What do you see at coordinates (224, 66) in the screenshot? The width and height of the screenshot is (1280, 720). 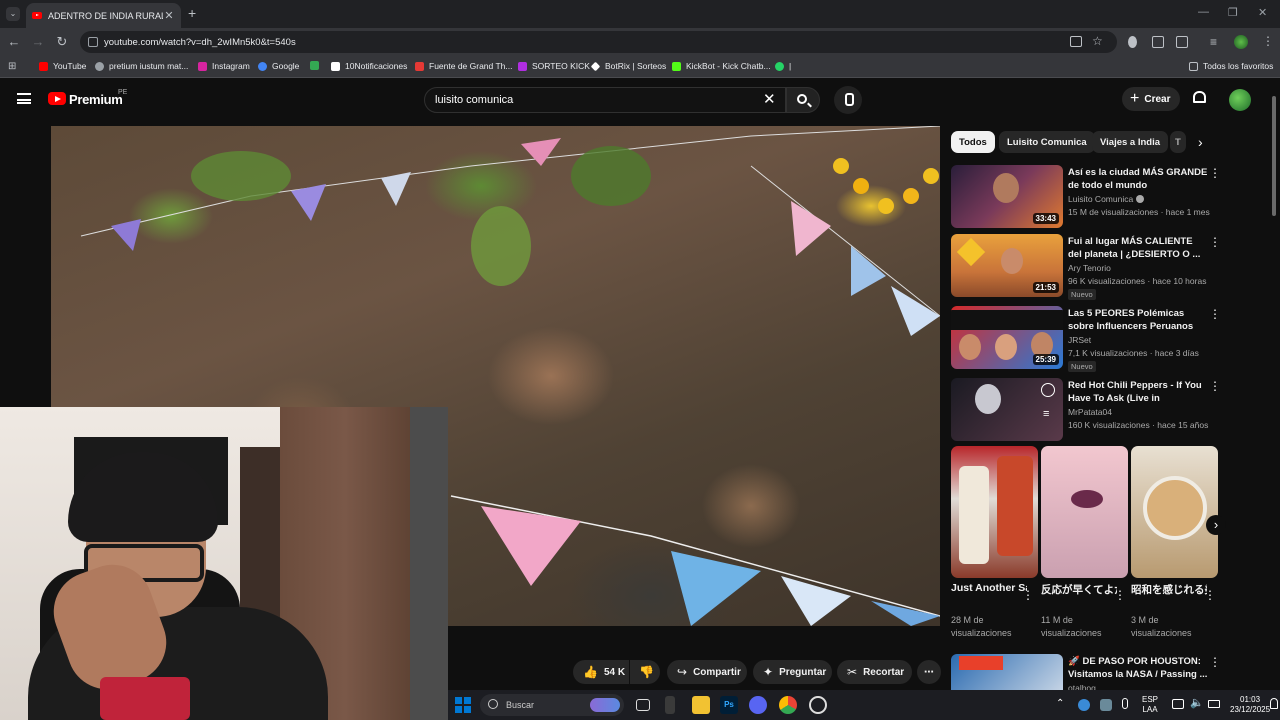 I see `bookmark-instagram: Instagram` at bounding box center [224, 66].